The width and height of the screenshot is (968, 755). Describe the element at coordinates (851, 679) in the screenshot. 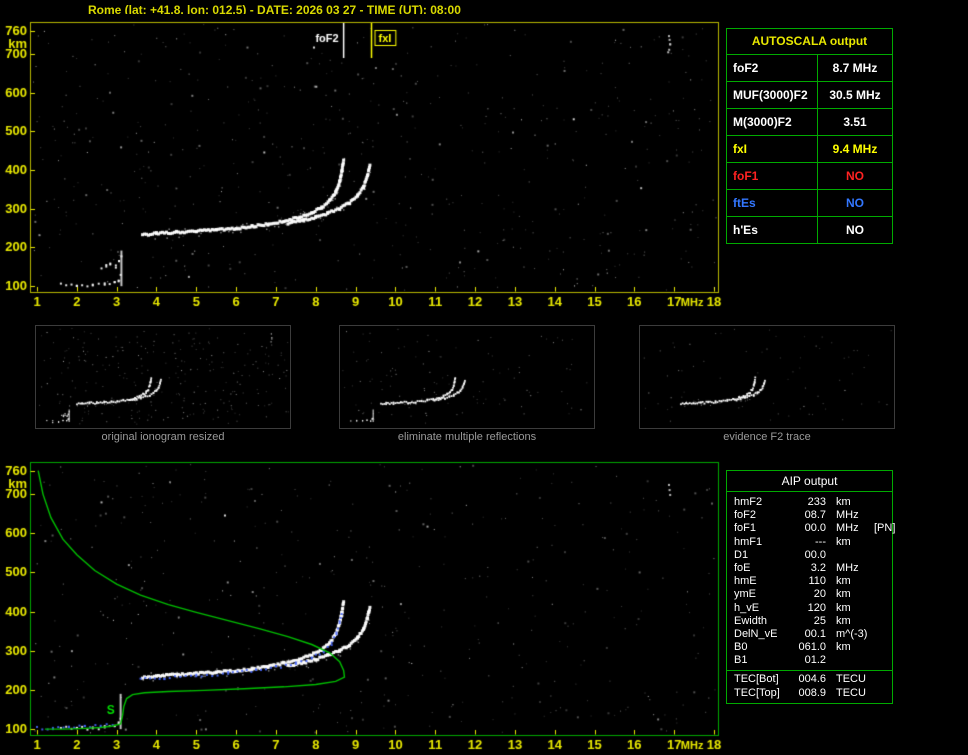

I see `aip-unit: TECU` at that location.